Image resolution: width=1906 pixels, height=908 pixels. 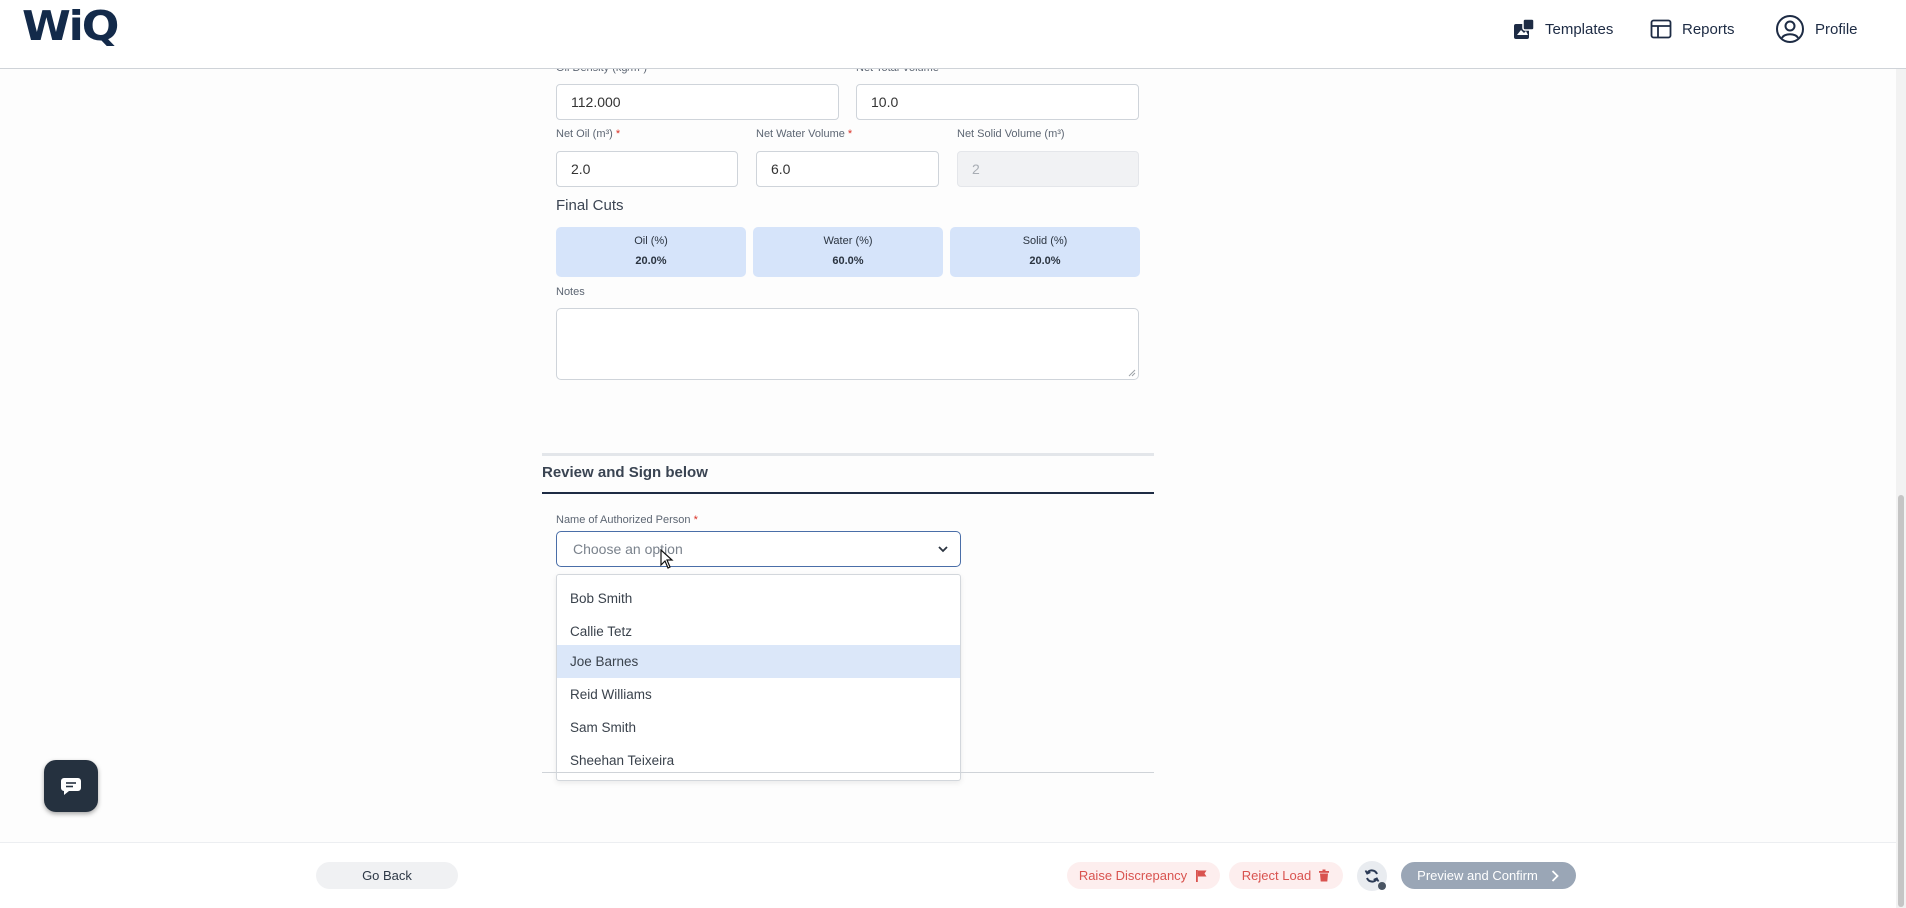 I want to click on final-cut-solid: Solid (%) 20.0%, so click(x=1045, y=252).